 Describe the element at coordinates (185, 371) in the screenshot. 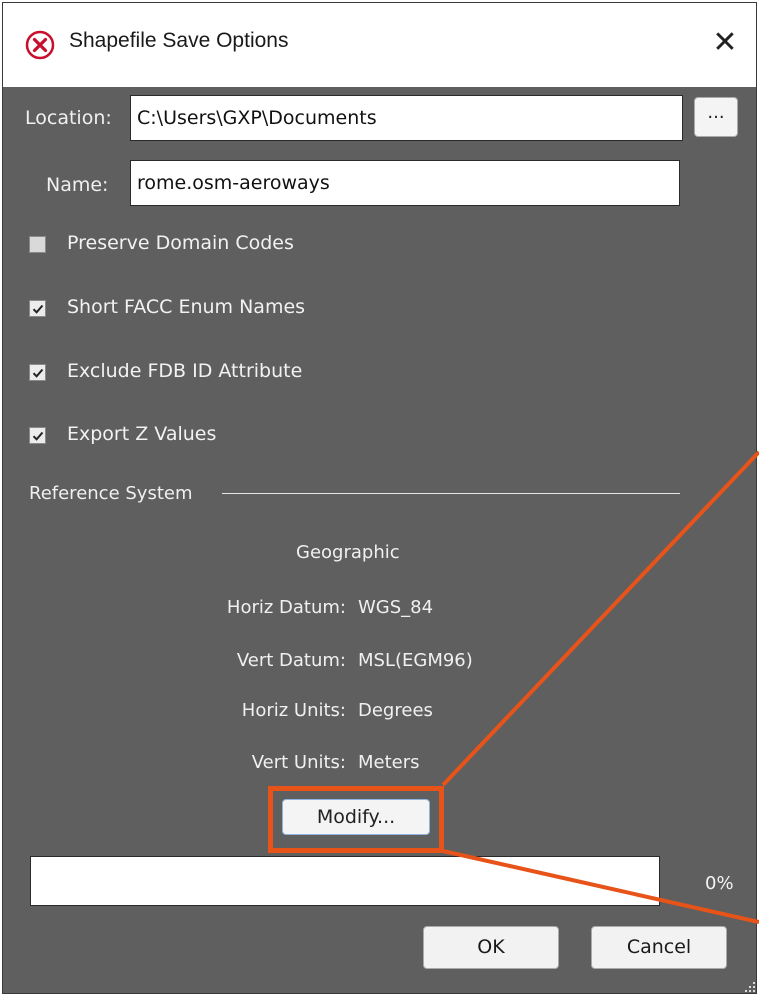

I see `exclude-fdb-id-attribute-label: Exclude FDB ID Attribute` at that location.